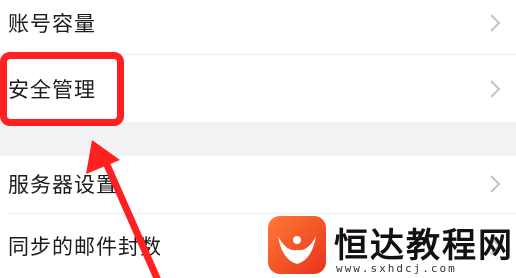 Image resolution: width=516 pixels, height=278 pixels. Describe the element at coordinates (63, 185) in the screenshot. I see `settings-item-label: 服务器设置` at that location.